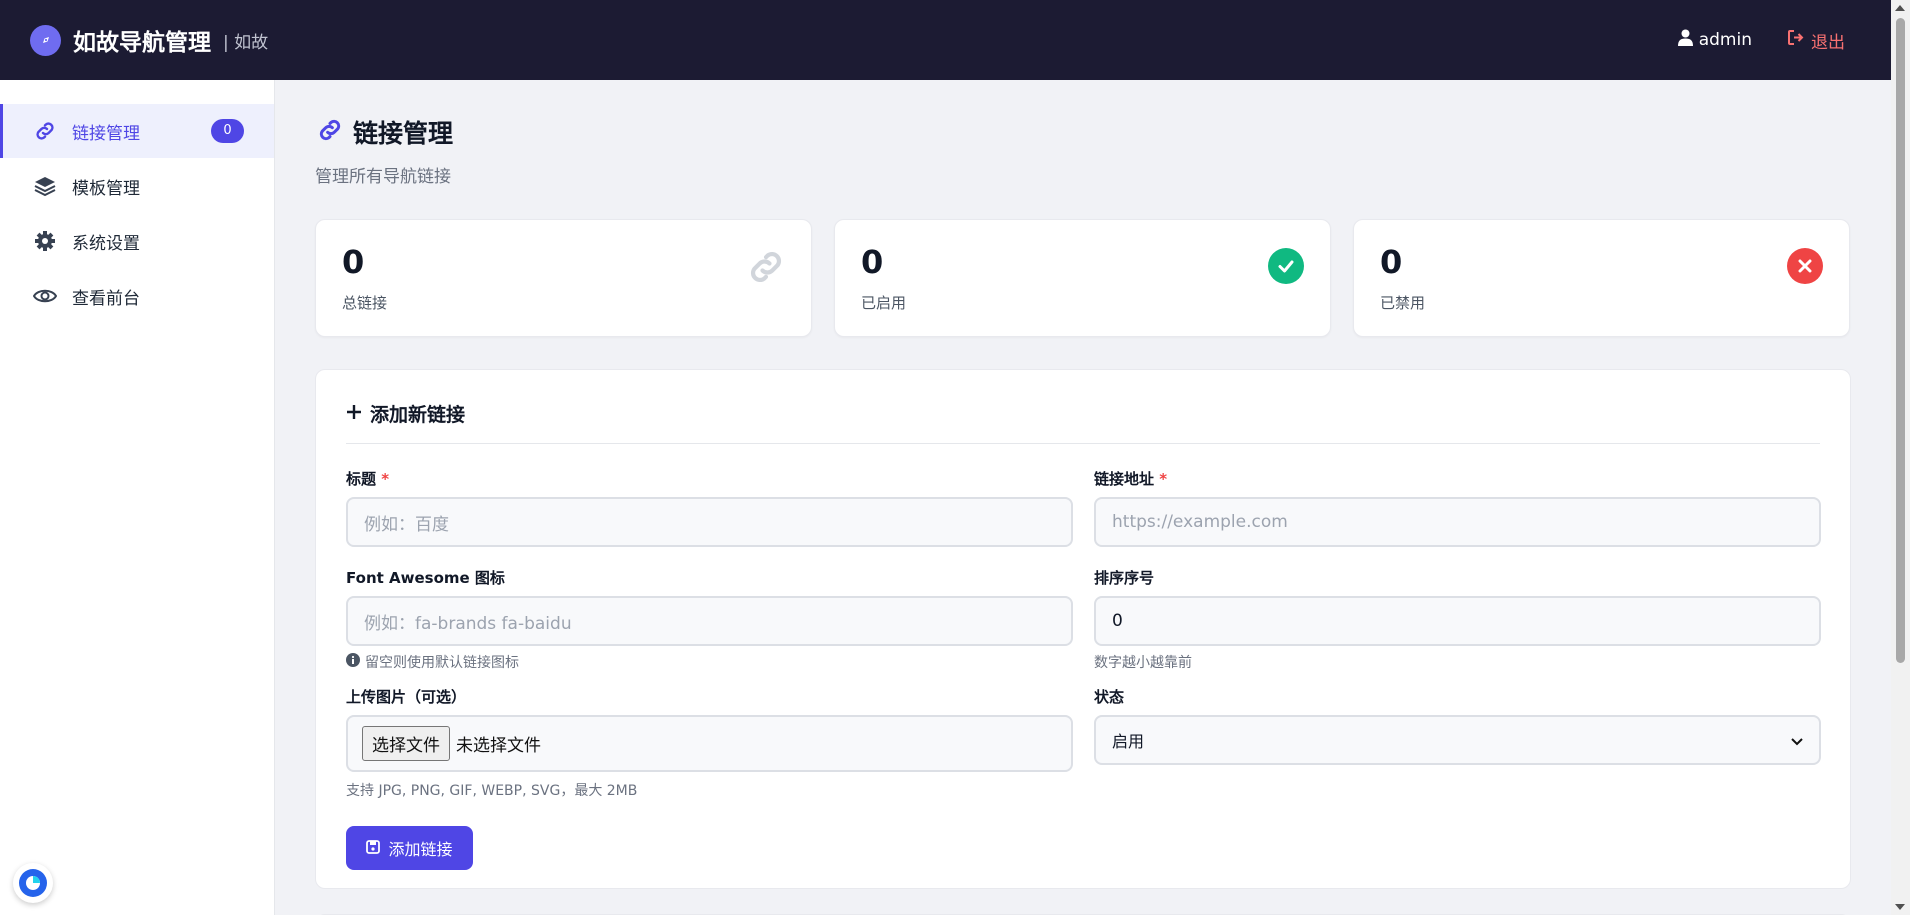 This screenshot has height=915, width=1910. What do you see at coordinates (709, 621) in the screenshot?
I see `icon-input: 例如：fa-brands fa-baidu` at bounding box center [709, 621].